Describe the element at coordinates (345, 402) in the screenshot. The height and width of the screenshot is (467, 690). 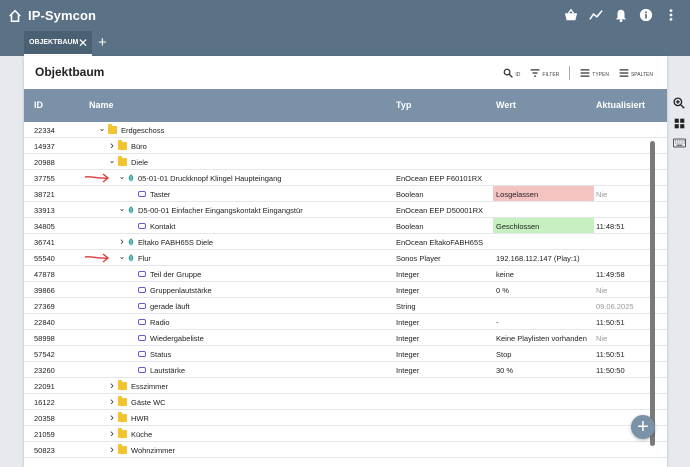
I see `table-row: 16122 › Gäste WC` at that location.